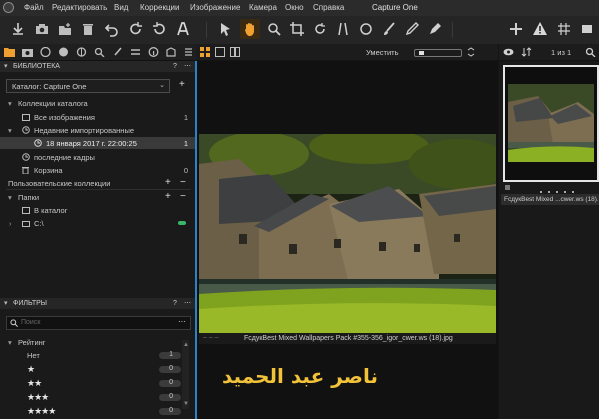 Image resolution: width=599 pixels, height=419 pixels. What do you see at coordinates (516, 29) in the screenshot?
I see `copy-adjustments-icon` at bounding box center [516, 29].